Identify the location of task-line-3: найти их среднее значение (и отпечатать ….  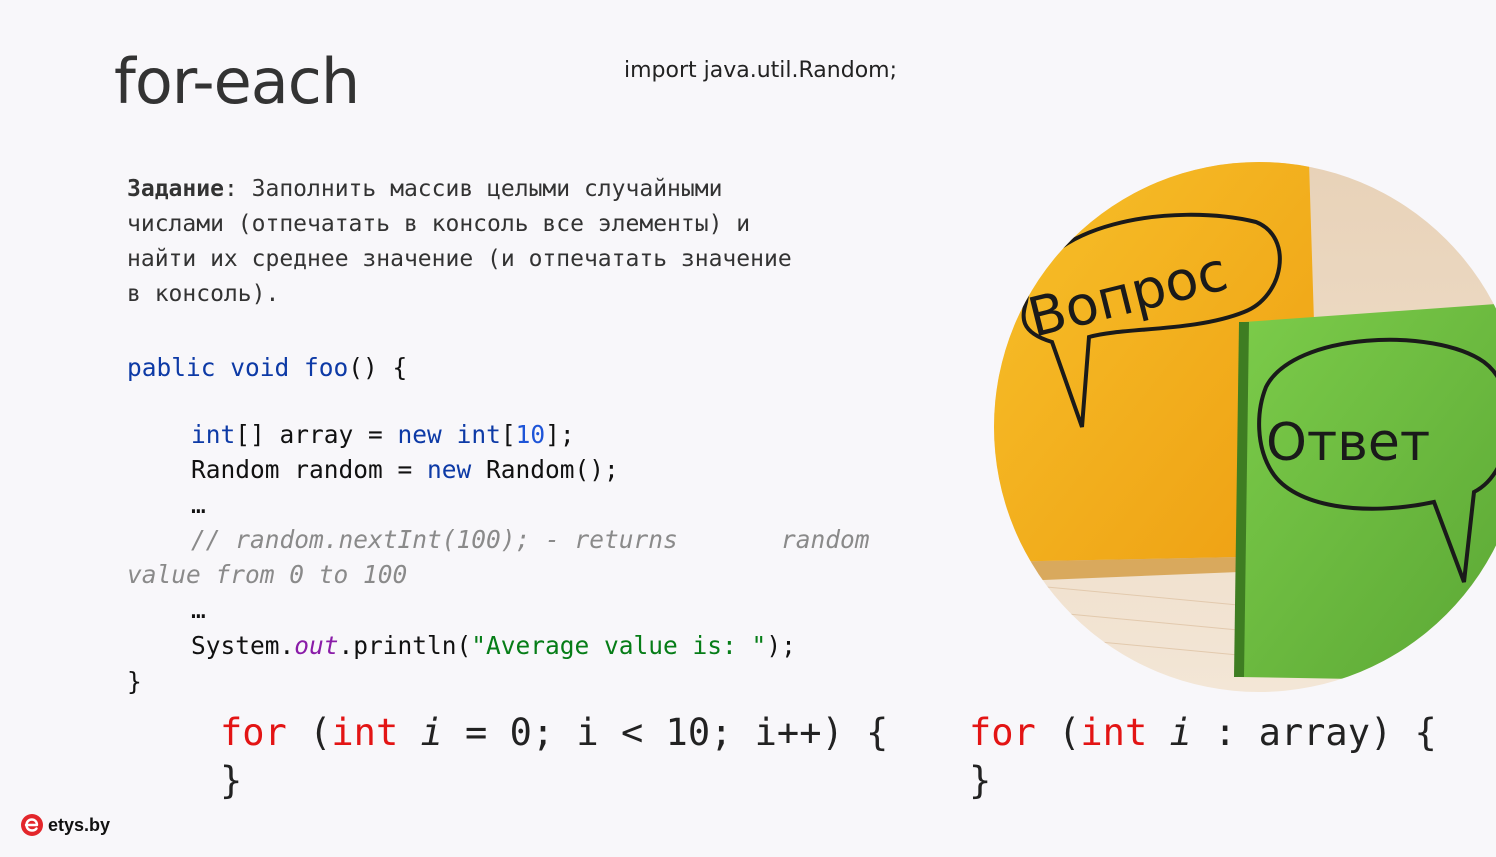
(459, 259).